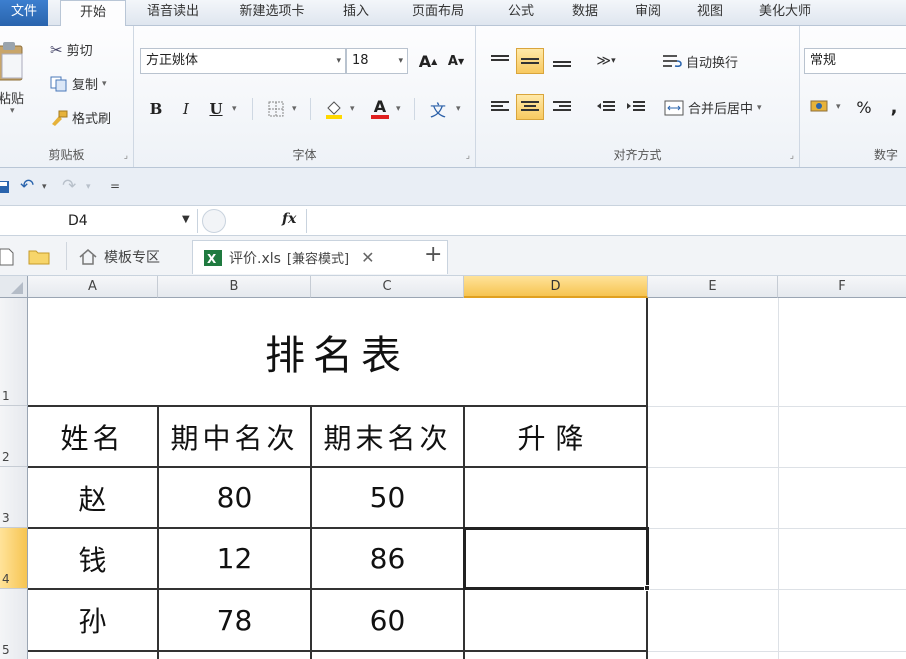 The height and width of the screenshot is (659, 906). What do you see at coordinates (69, 186) in the screenshot?
I see `redo-icon: ↷` at bounding box center [69, 186].